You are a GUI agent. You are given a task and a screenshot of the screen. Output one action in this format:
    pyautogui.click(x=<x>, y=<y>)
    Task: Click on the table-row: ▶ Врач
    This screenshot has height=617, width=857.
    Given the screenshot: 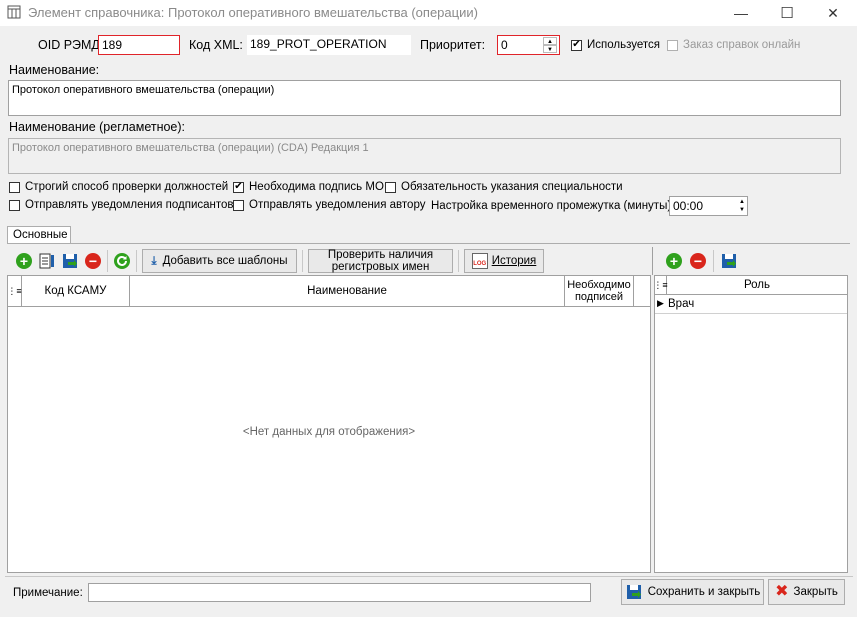 What is the action you would take?
    pyautogui.click(x=751, y=304)
    